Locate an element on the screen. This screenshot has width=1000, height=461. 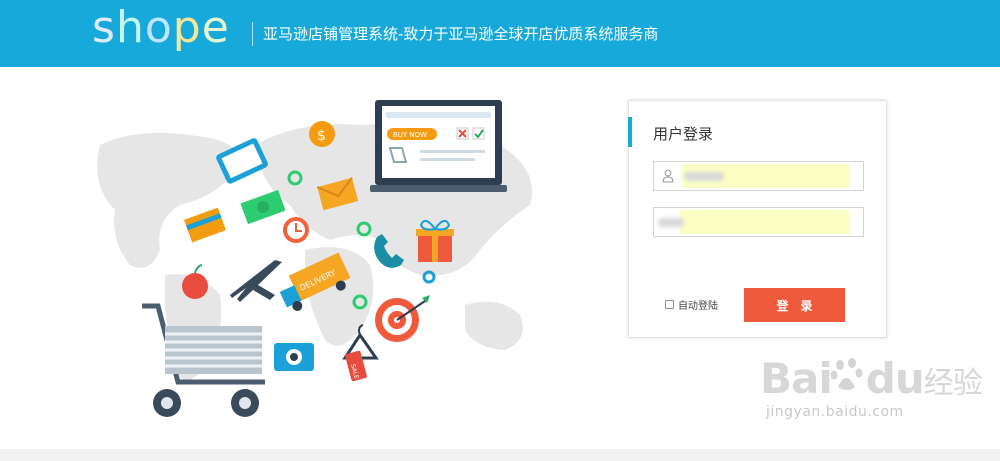
username-value is located at coordinates (704, 176).